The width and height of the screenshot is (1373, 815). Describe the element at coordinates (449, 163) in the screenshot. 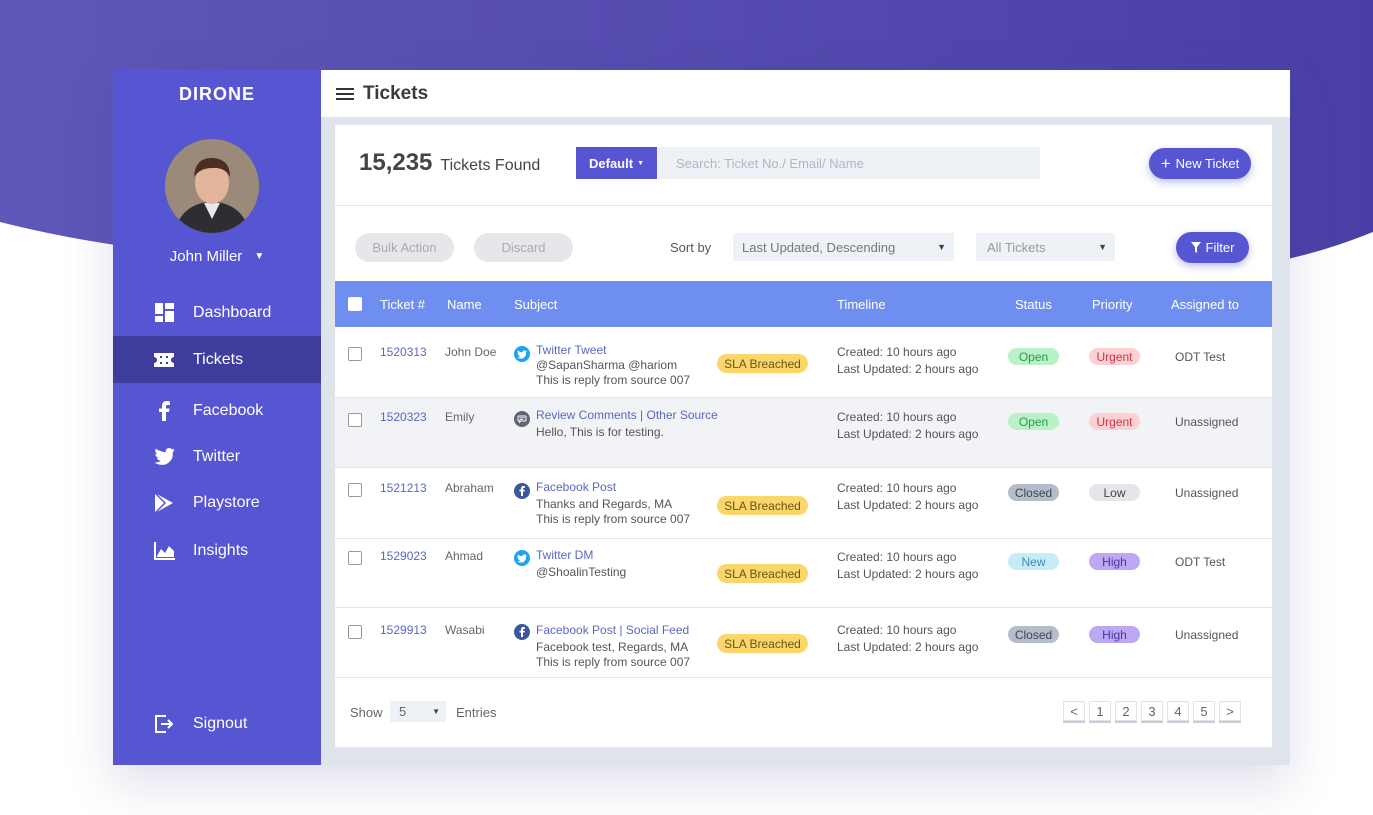

I see `ticket-count: 15,235 Tickets Found` at that location.